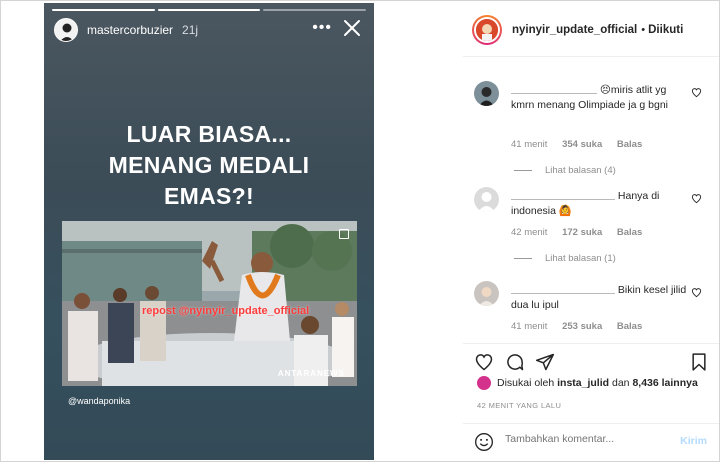 This screenshot has height=462, width=720. What do you see at coordinates (209, 196) in the screenshot?
I see `headline-line: EMAS?!` at bounding box center [209, 196].